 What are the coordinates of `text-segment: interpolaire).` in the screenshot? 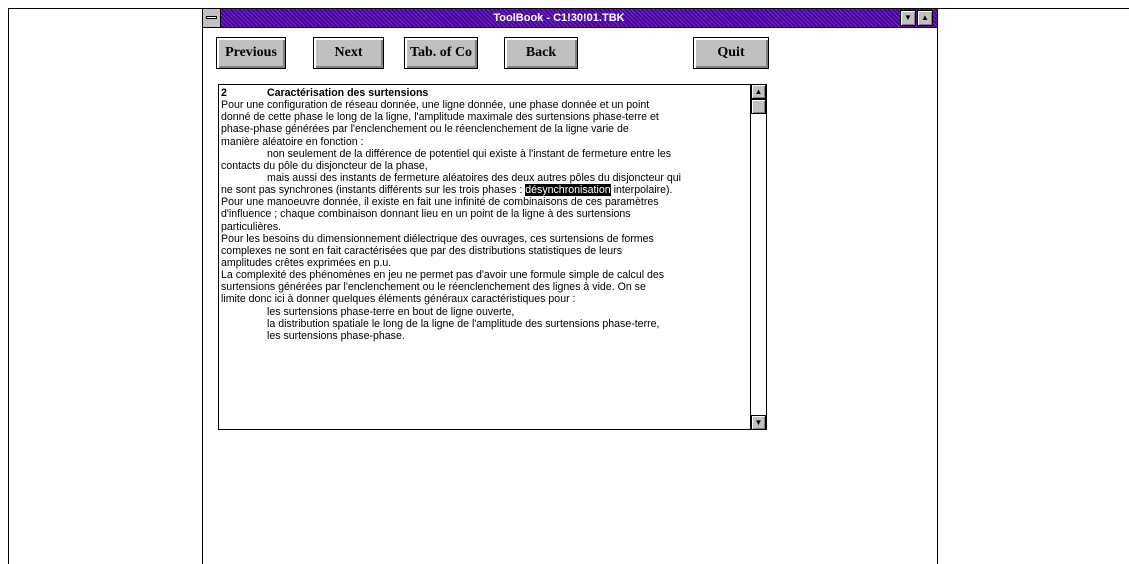 It's located at (641, 190).